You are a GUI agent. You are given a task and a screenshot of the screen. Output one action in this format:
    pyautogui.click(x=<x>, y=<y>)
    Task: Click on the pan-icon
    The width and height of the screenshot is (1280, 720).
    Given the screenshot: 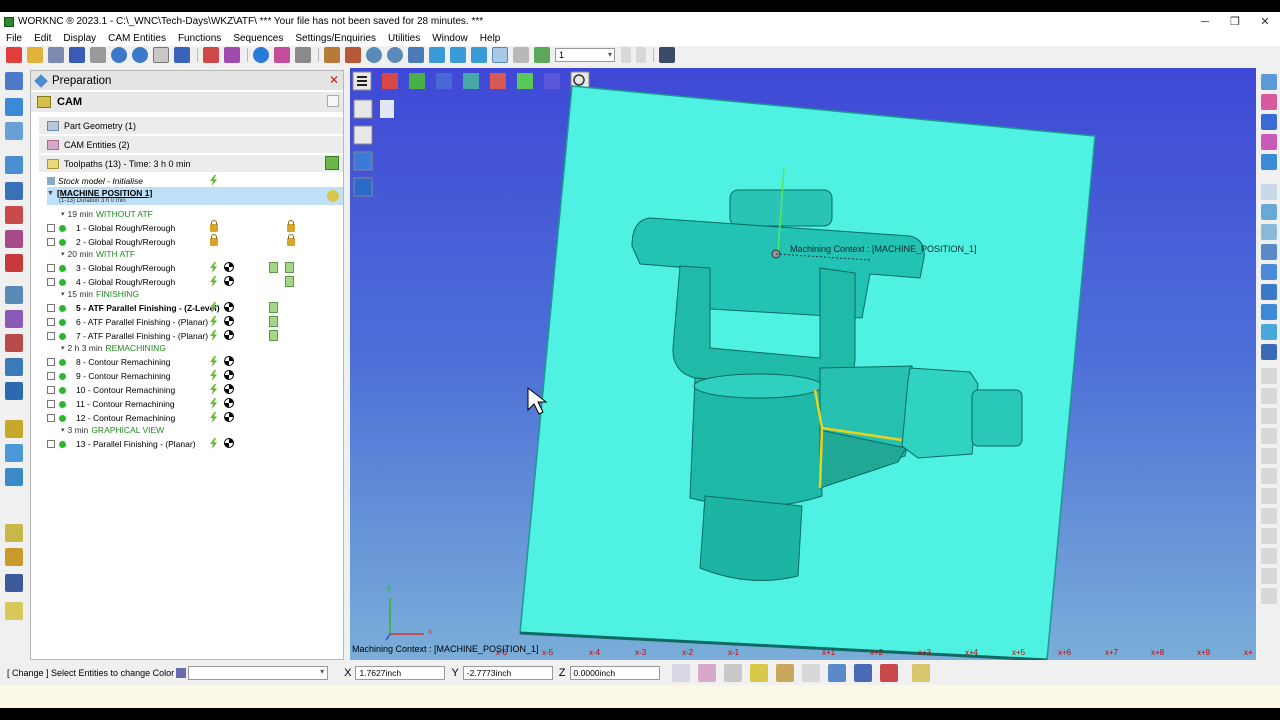 What is the action you would take?
    pyautogui.click(x=416, y=55)
    